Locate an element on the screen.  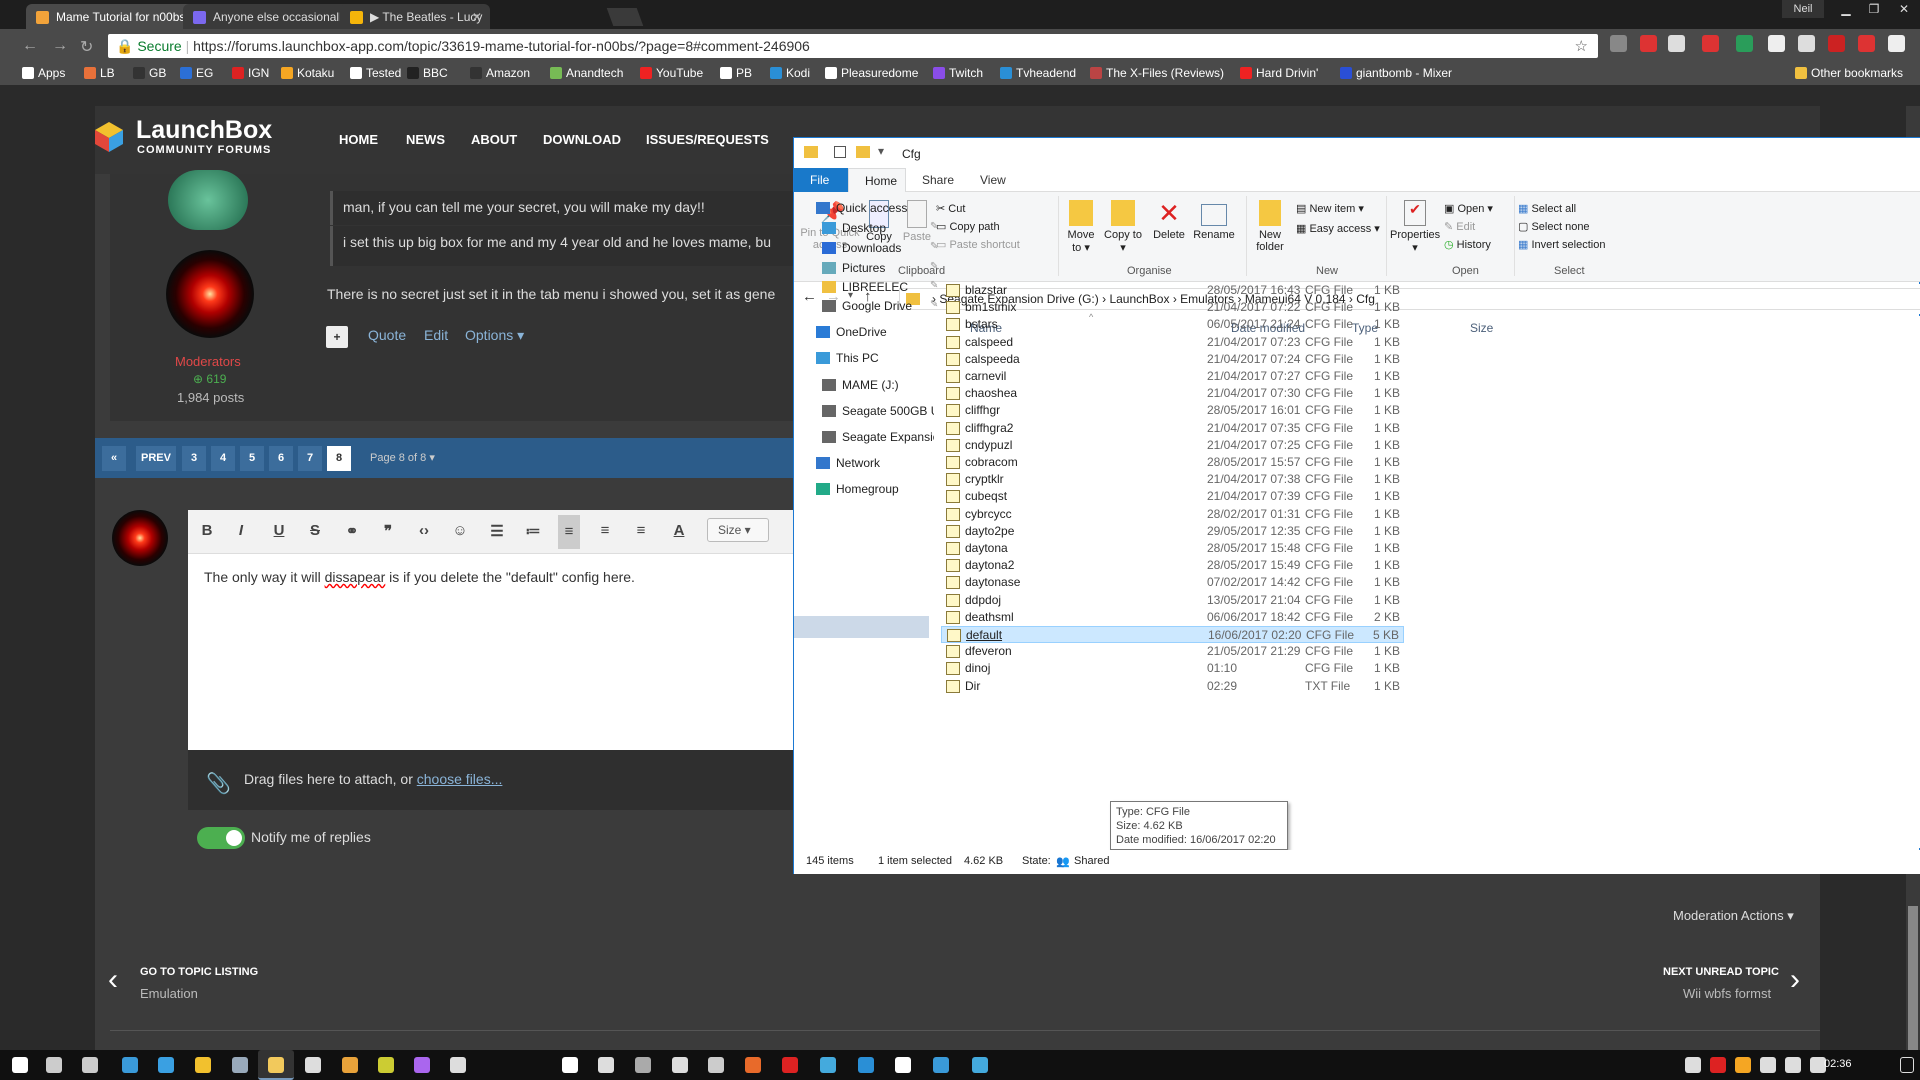
bookmark-item: Tested is located at coordinates (375, 73).